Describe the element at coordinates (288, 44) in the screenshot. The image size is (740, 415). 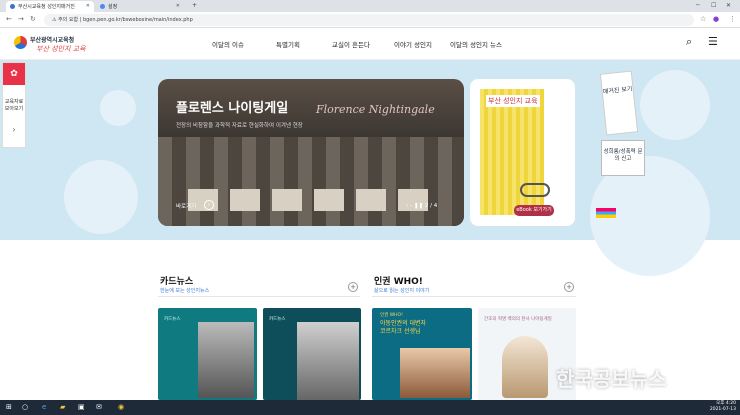
I see `nav-item-special: 특별기획` at that location.